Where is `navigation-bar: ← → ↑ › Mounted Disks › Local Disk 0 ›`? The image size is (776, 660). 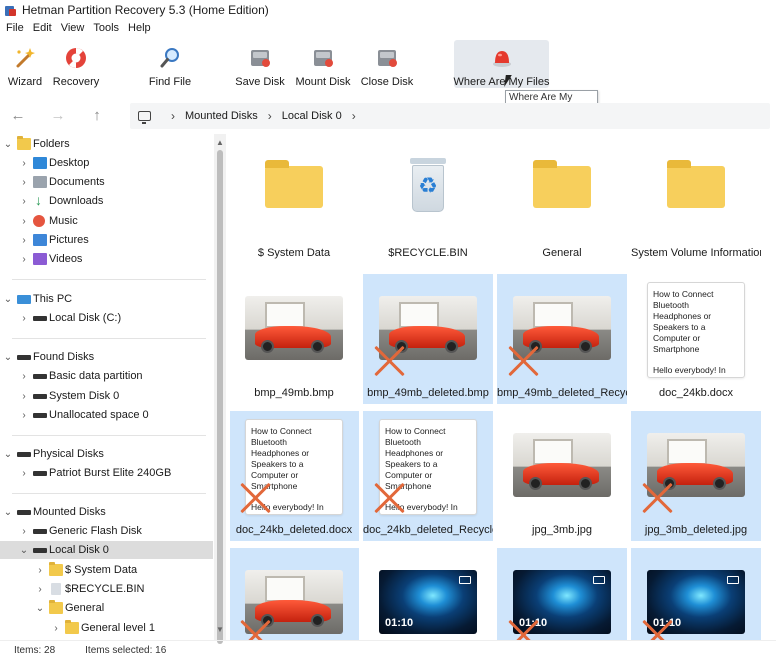 navigation-bar: ← → ↑ › Mounted Disks › Local Disk 0 › is located at coordinates (388, 116).